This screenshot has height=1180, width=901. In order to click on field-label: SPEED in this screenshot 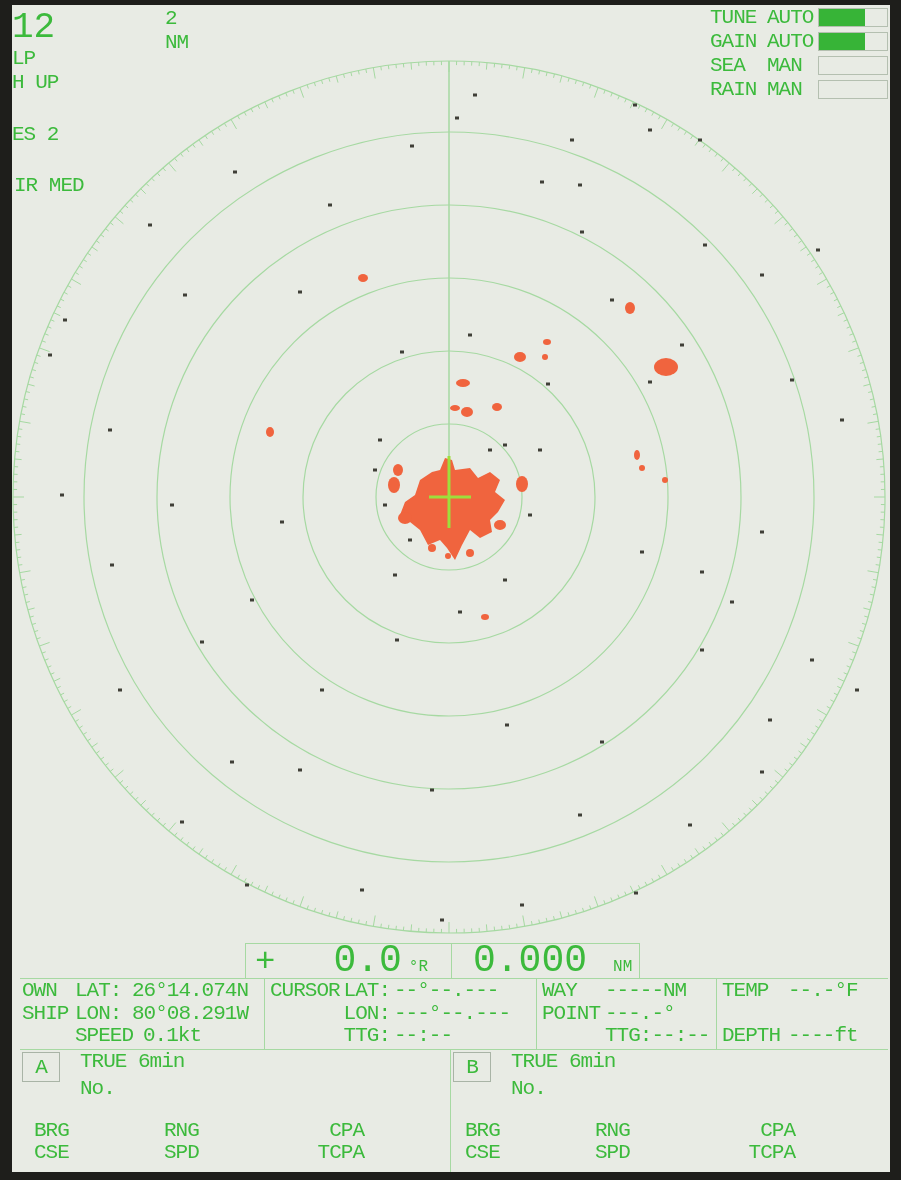, I will do `click(104, 1036)`.